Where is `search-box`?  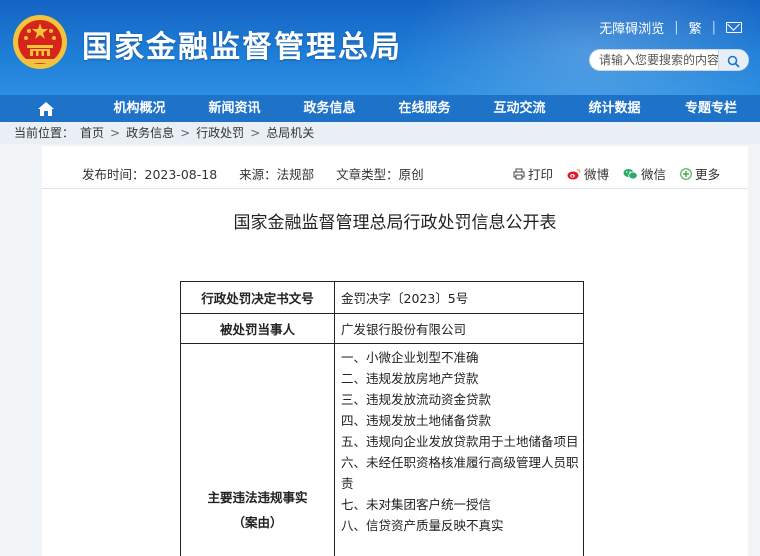
search-box is located at coordinates (669, 60).